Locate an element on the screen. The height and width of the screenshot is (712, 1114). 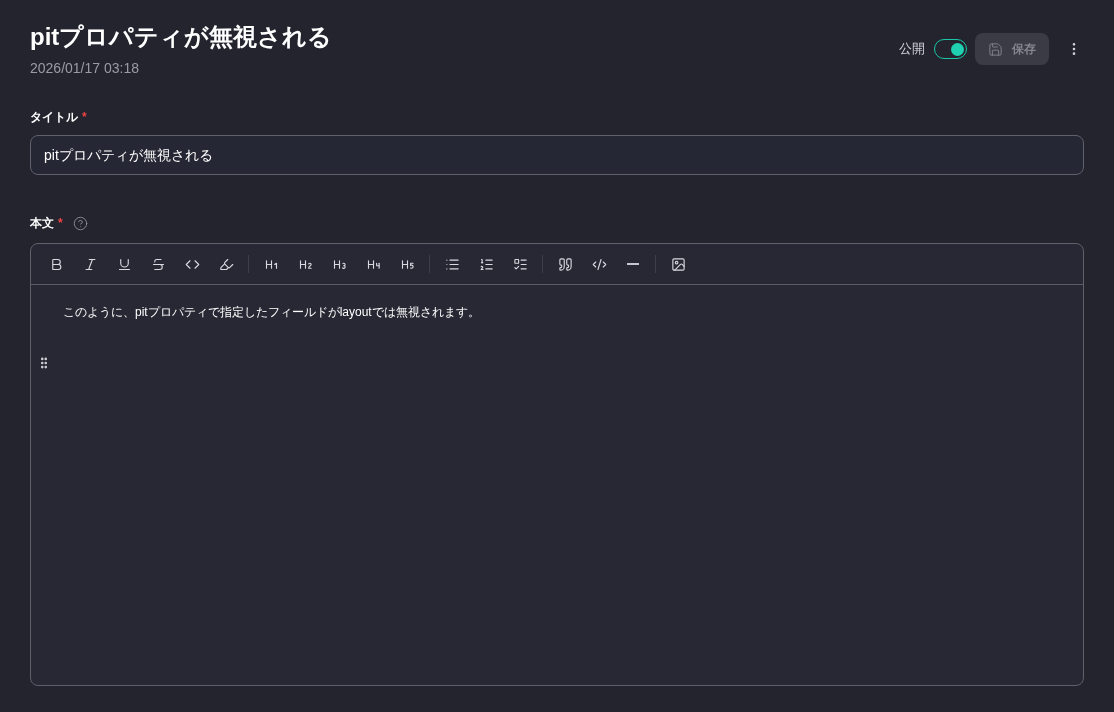
editor-paragraph: このように、pitプロパティで指定したフィールドがlayoutでは無視されます。 is located at coordinates (272, 312).